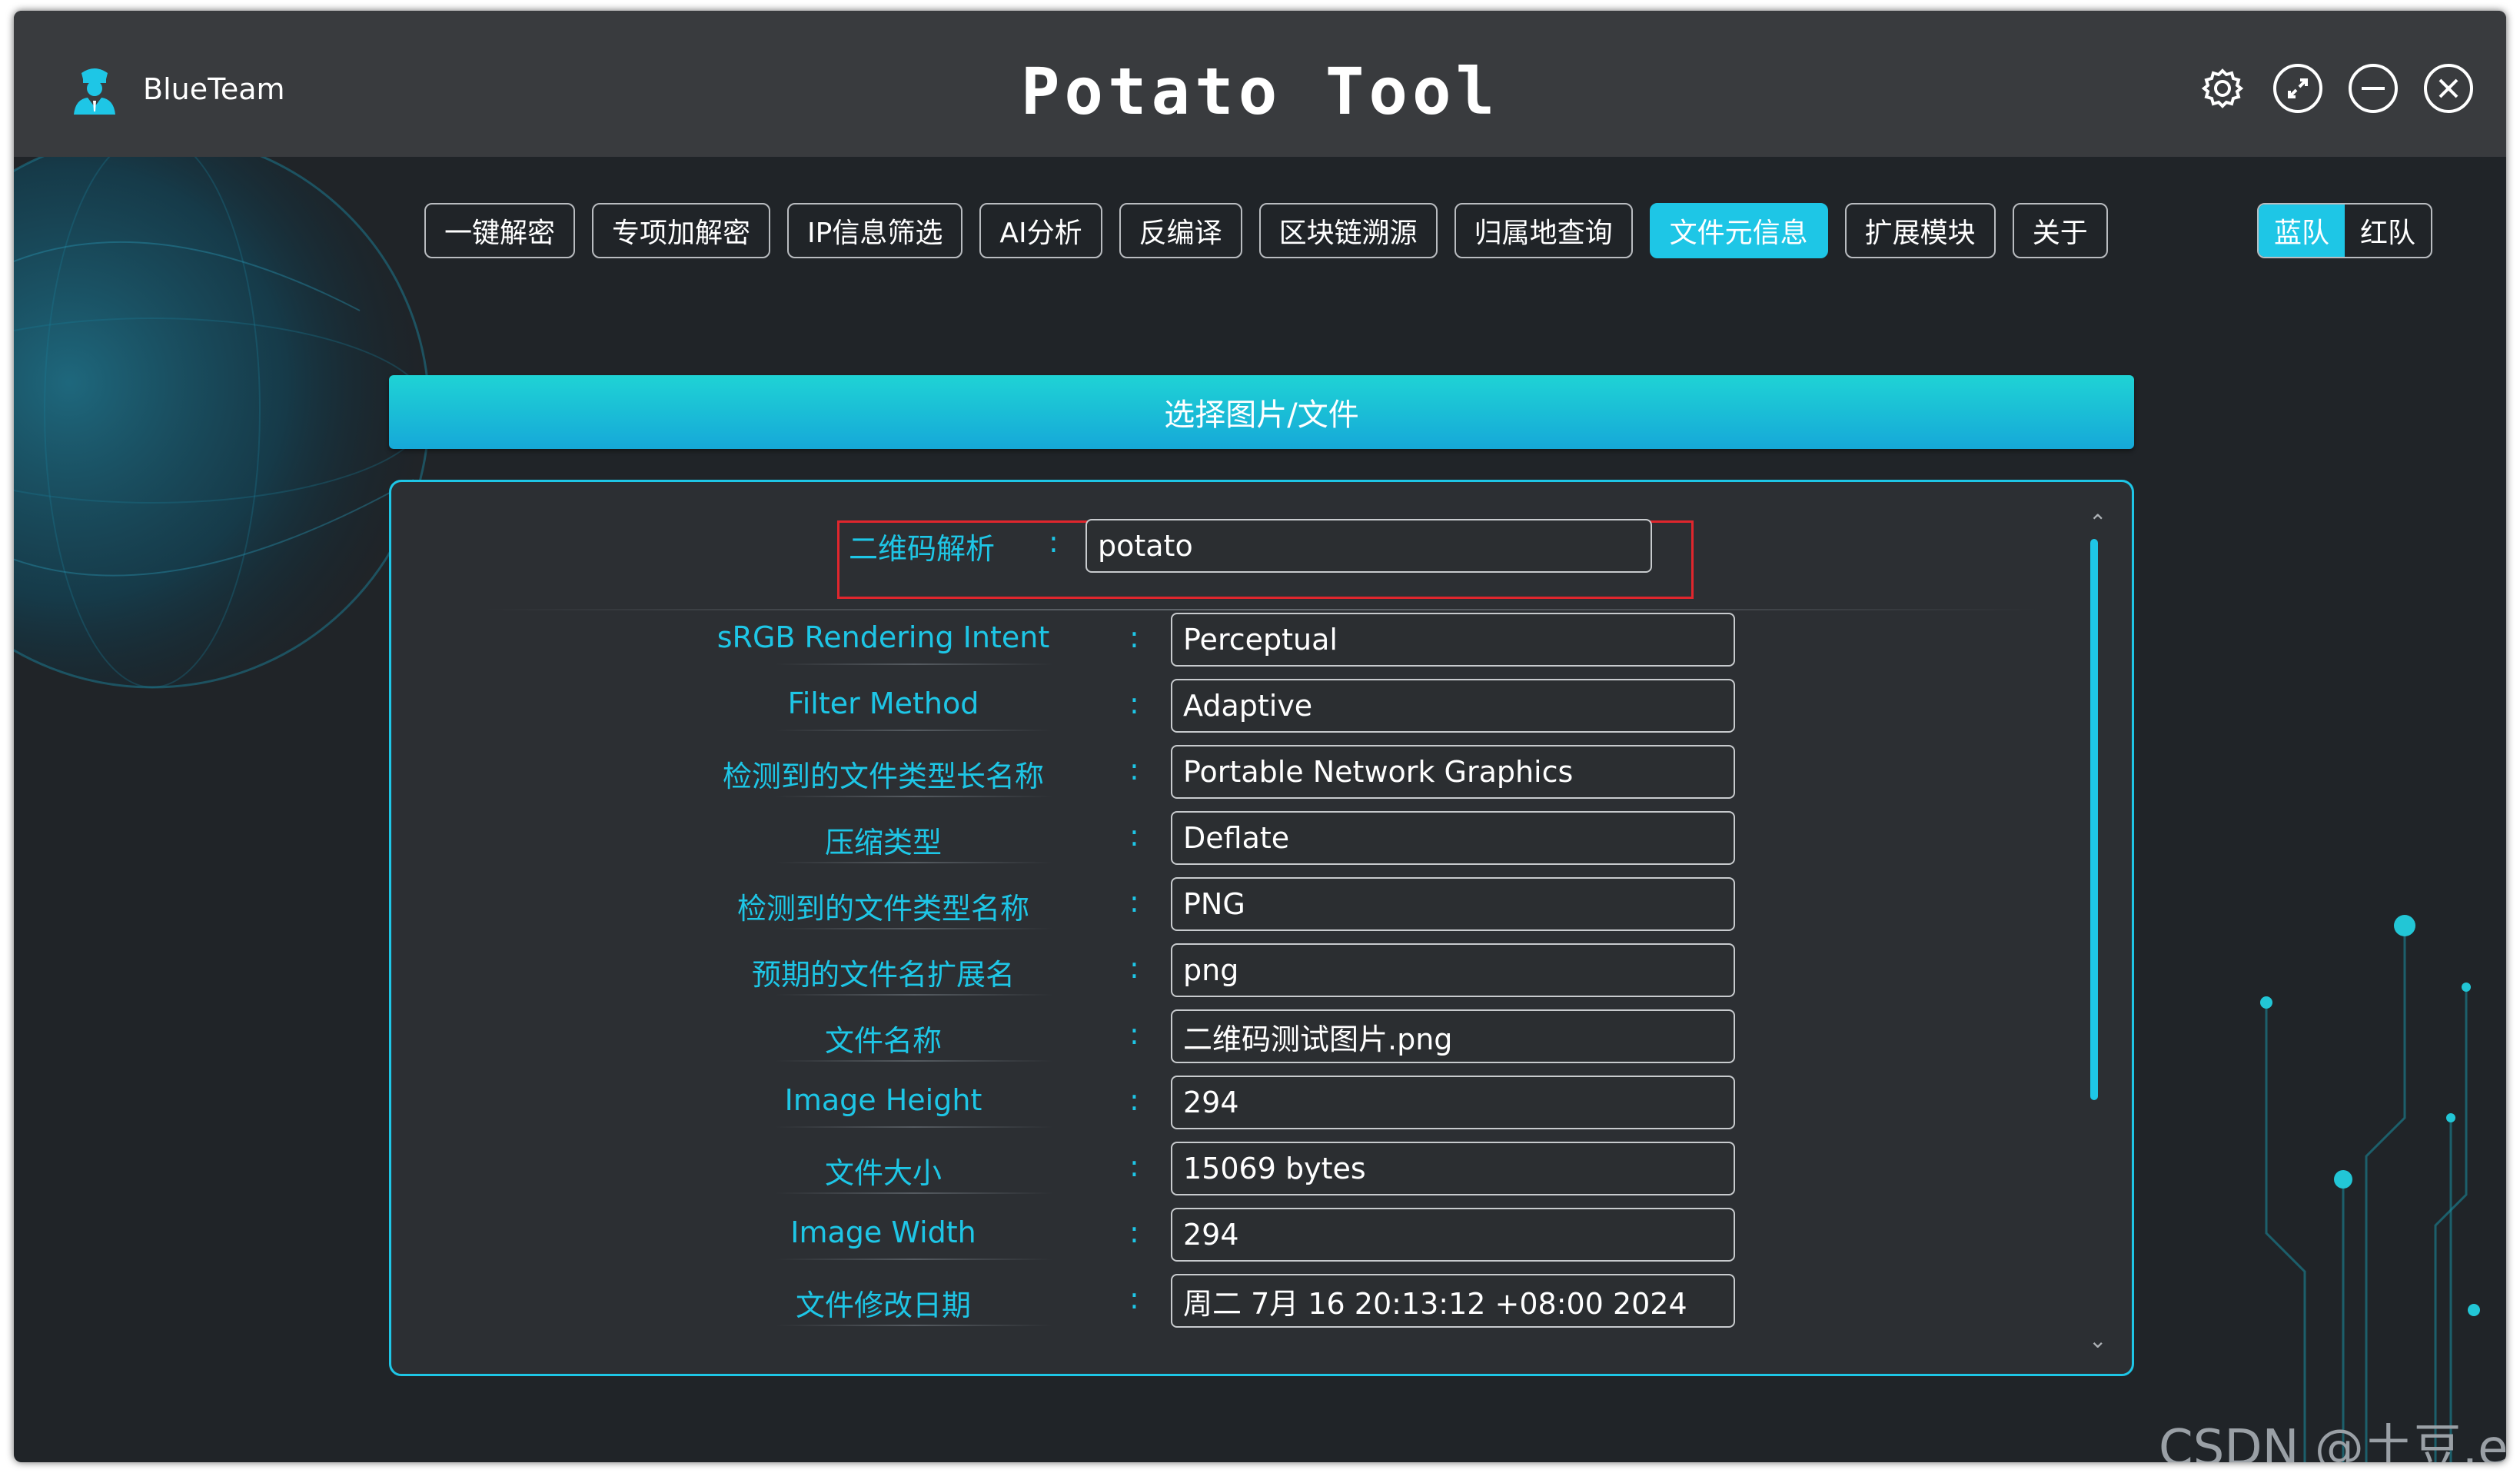  What do you see at coordinates (1453, 772) in the screenshot?
I see `field-value: Portable Network Graphics` at bounding box center [1453, 772].